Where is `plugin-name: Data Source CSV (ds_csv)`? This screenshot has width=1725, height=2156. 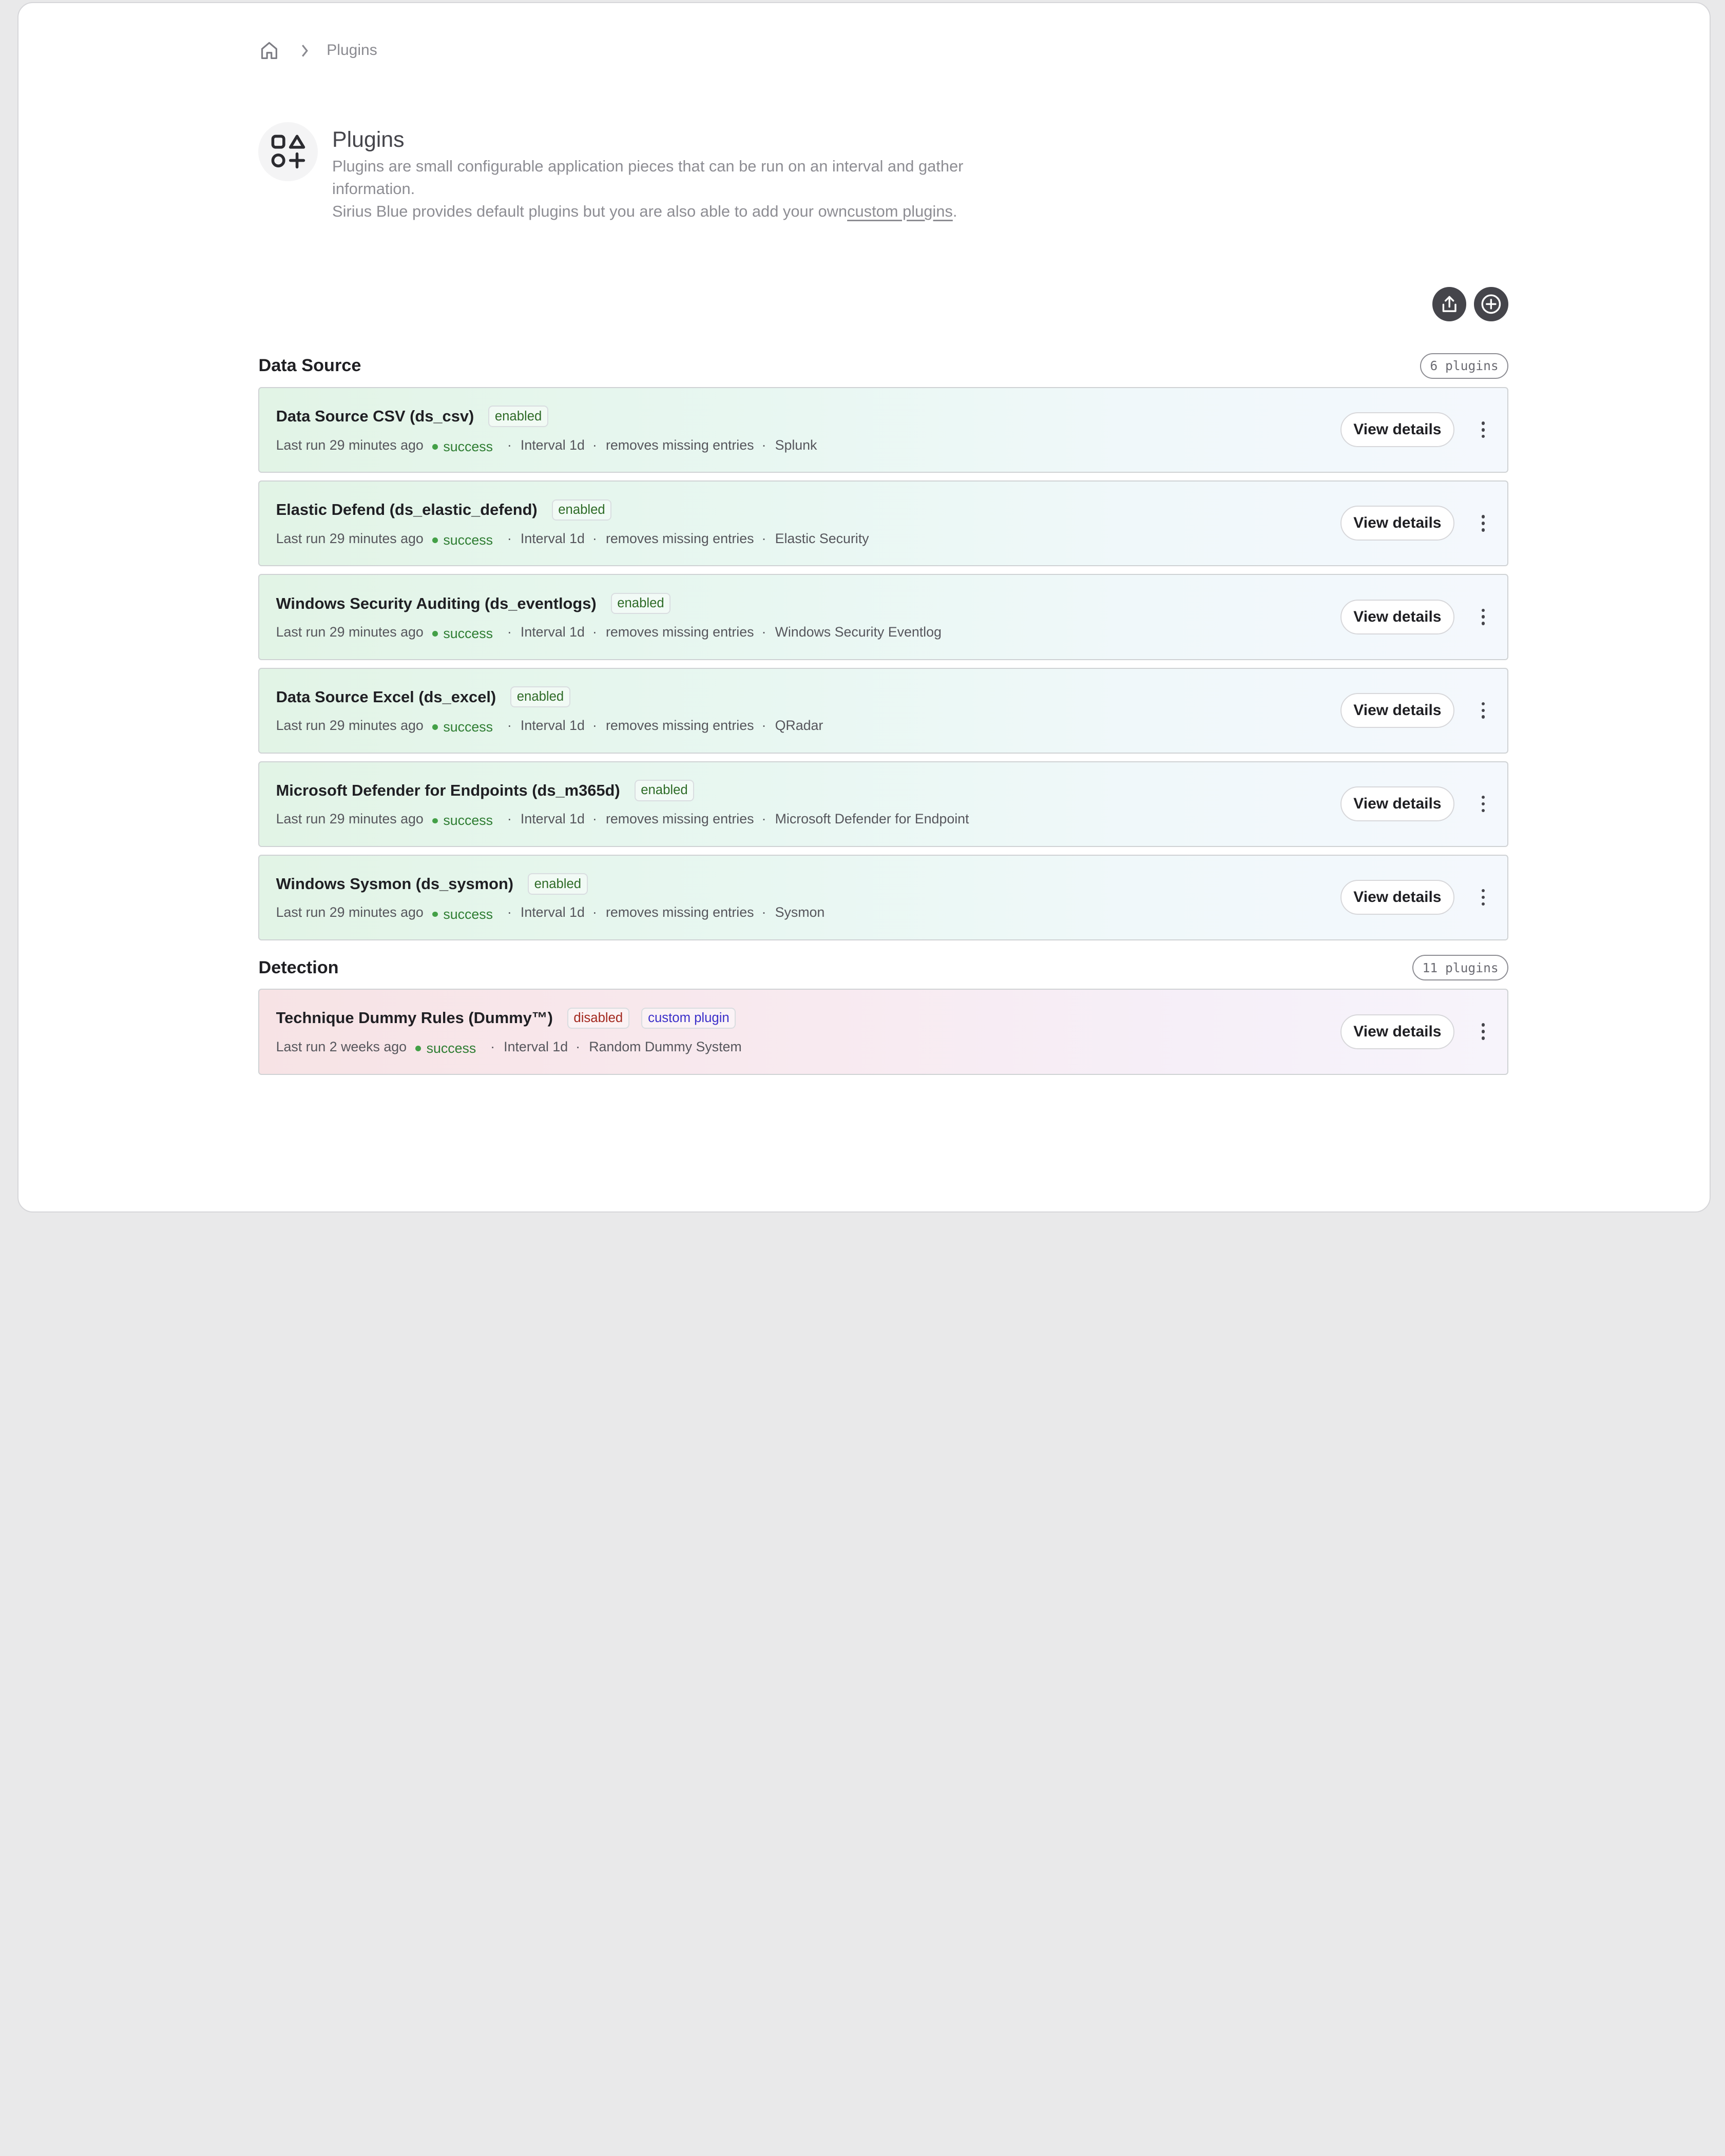 plugin-name: Data Source CSV (ds_csv) is located at coordinates (375, 416).